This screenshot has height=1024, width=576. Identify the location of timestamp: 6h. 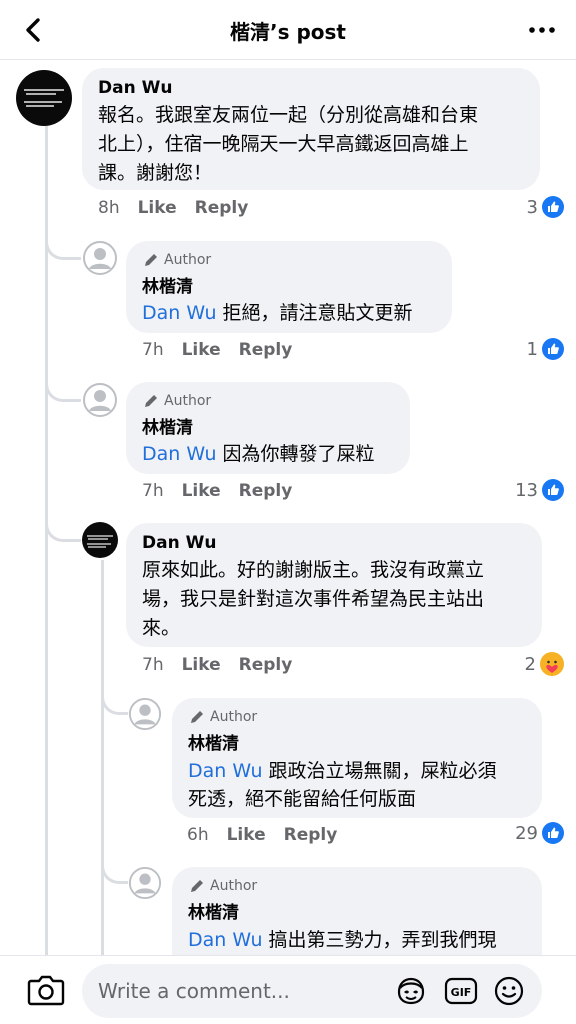
(198, 835).